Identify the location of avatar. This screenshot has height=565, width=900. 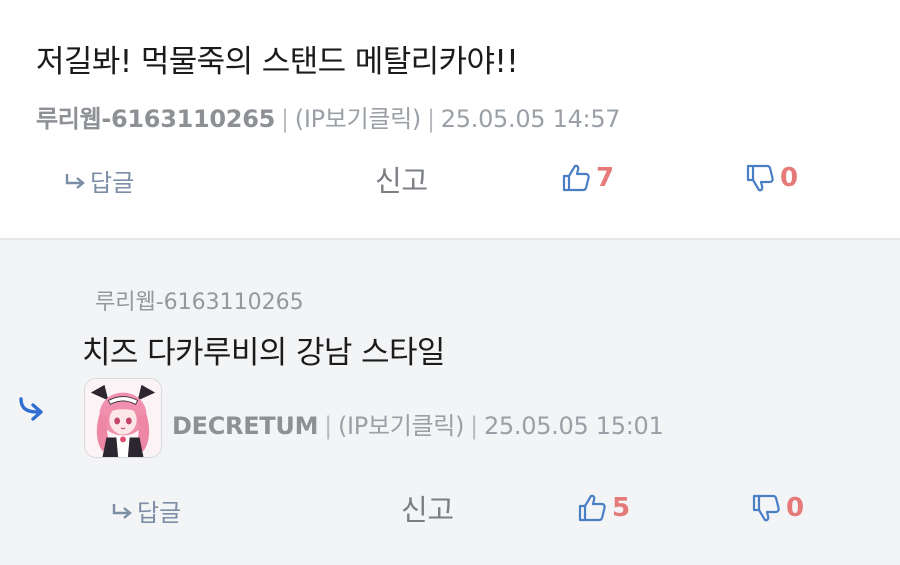
(123, 418).